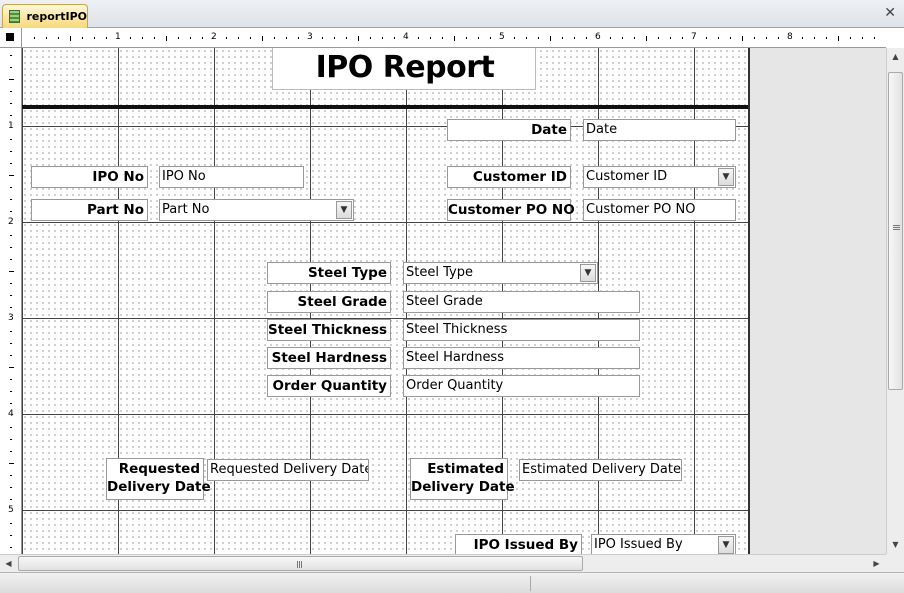  I want to click on steel-hardness-field: Steel Hardness, so click(521, 358).